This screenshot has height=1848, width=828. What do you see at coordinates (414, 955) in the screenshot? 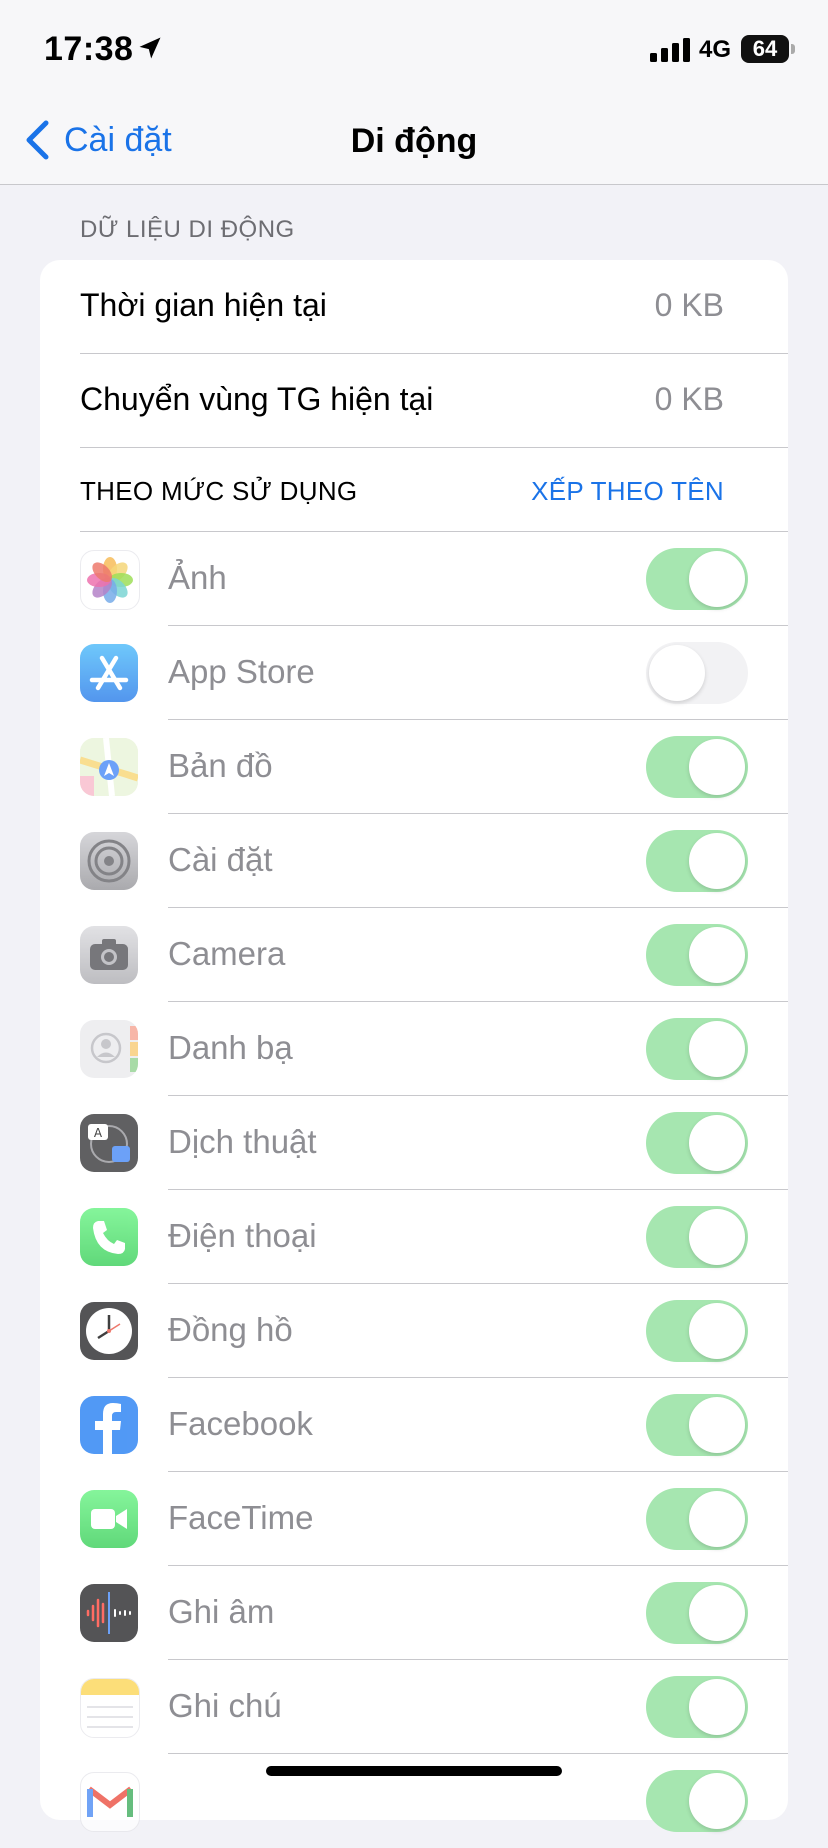
I see `app-row-camera: Camera` at bounding box center [414, 955].